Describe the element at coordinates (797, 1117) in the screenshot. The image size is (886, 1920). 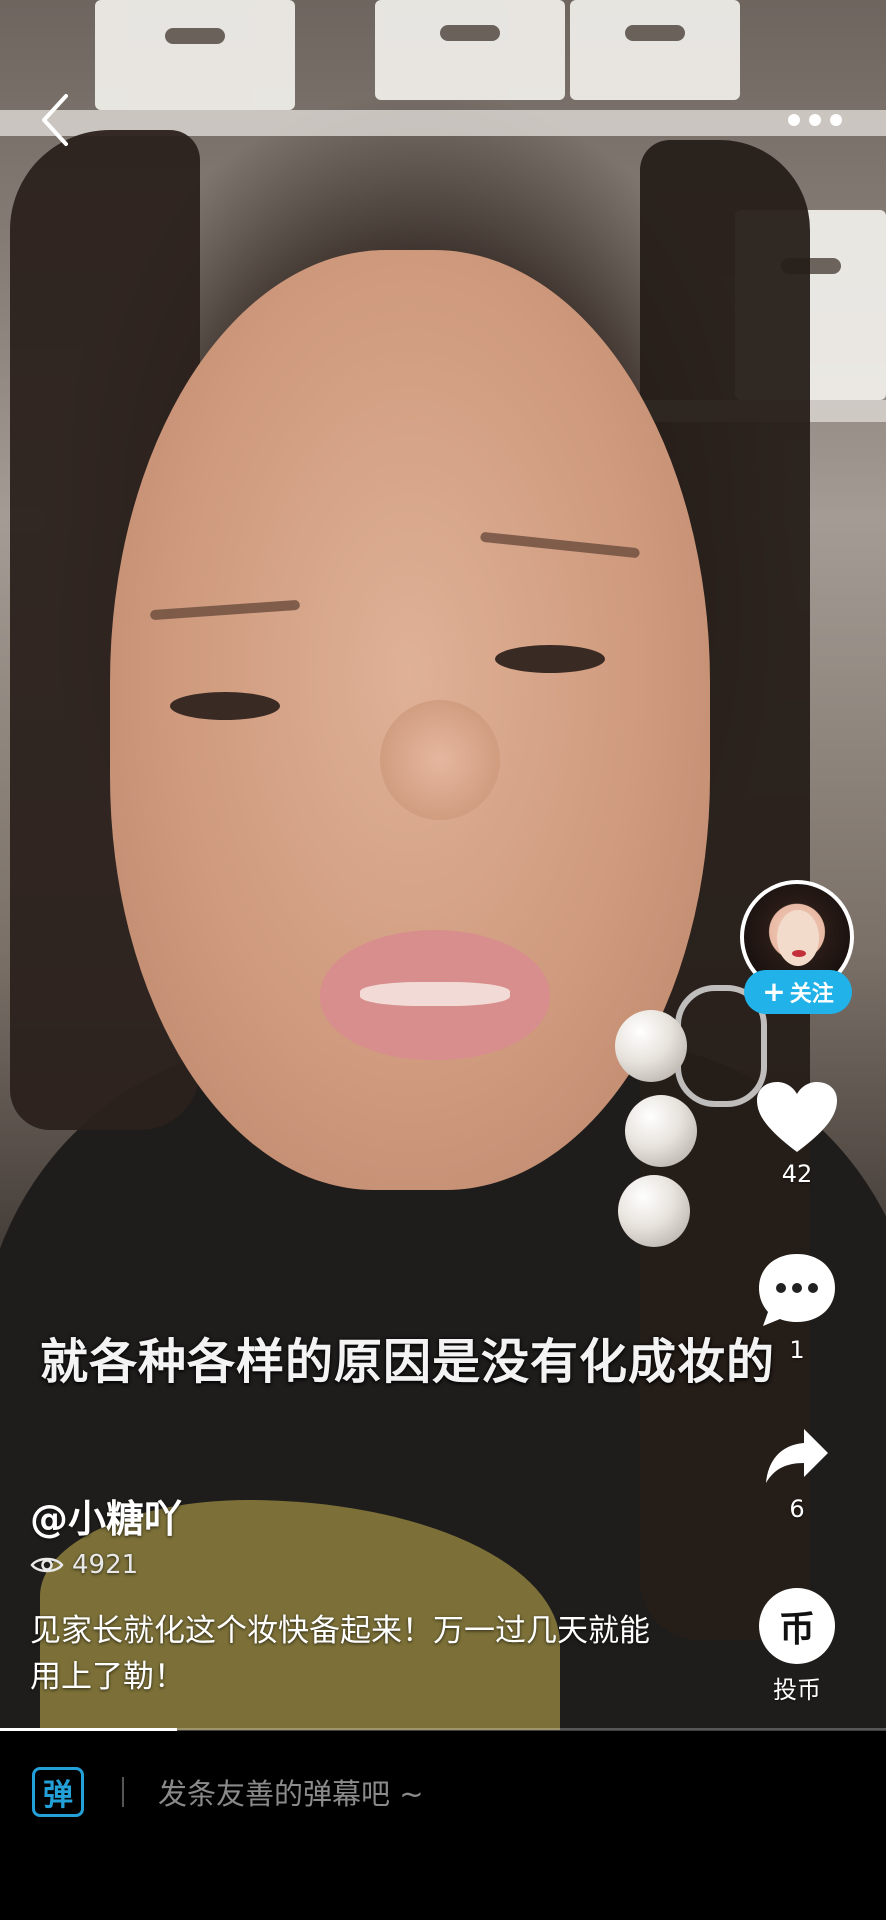
I see `heart-icon` at that location.